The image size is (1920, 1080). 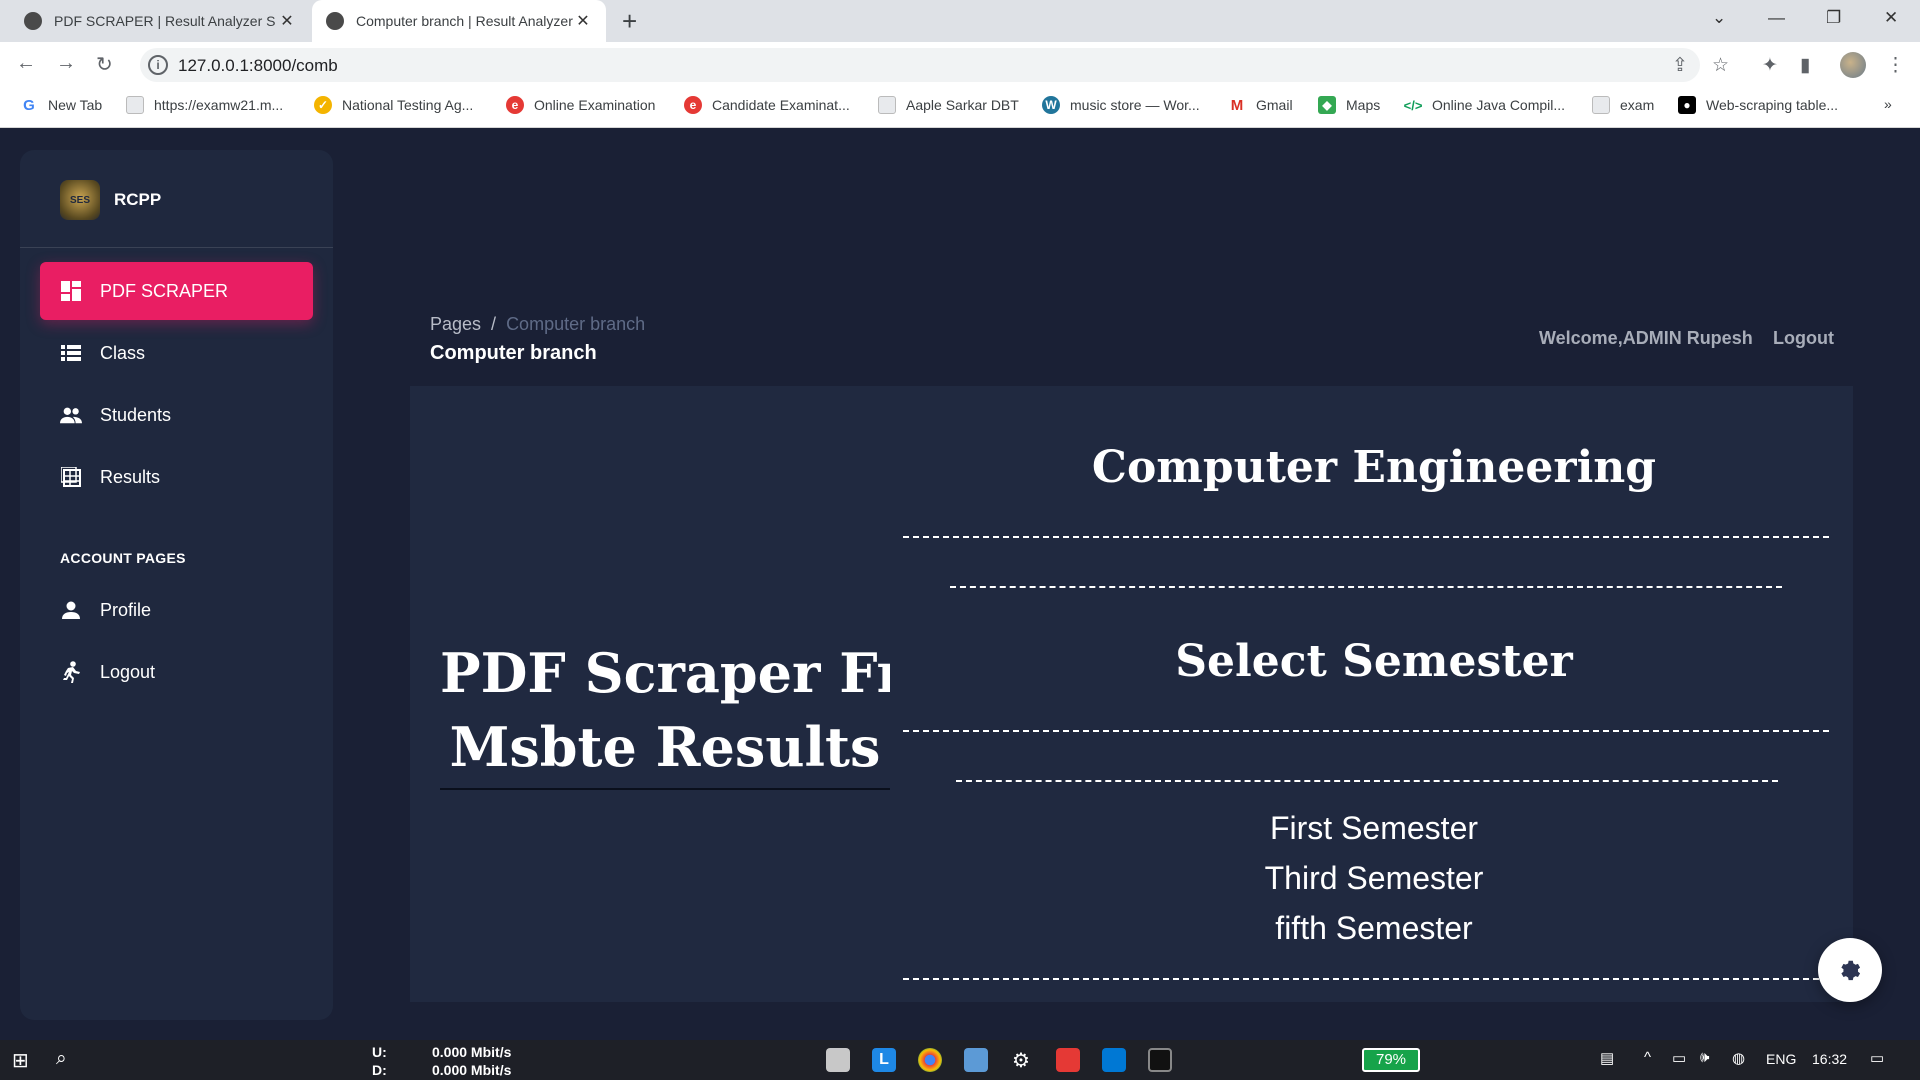 I want to click on more-bookmarks-button: », so click(x=1888, y=104).